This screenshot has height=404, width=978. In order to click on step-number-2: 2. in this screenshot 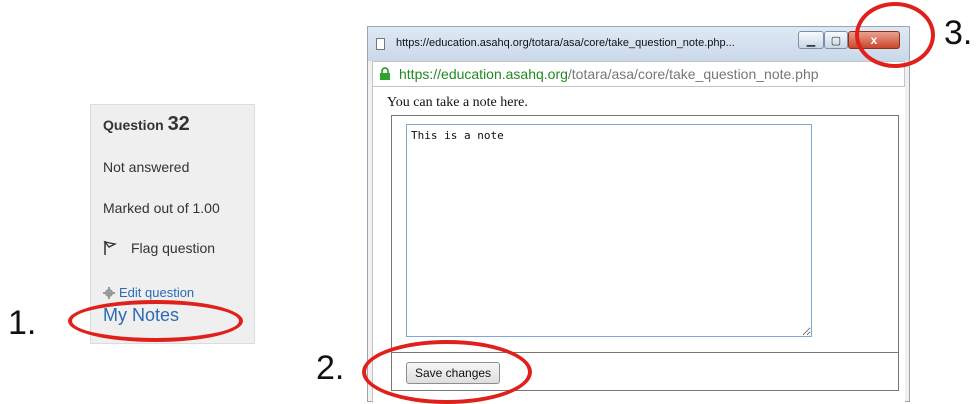, I will do `click(330, 368)`.